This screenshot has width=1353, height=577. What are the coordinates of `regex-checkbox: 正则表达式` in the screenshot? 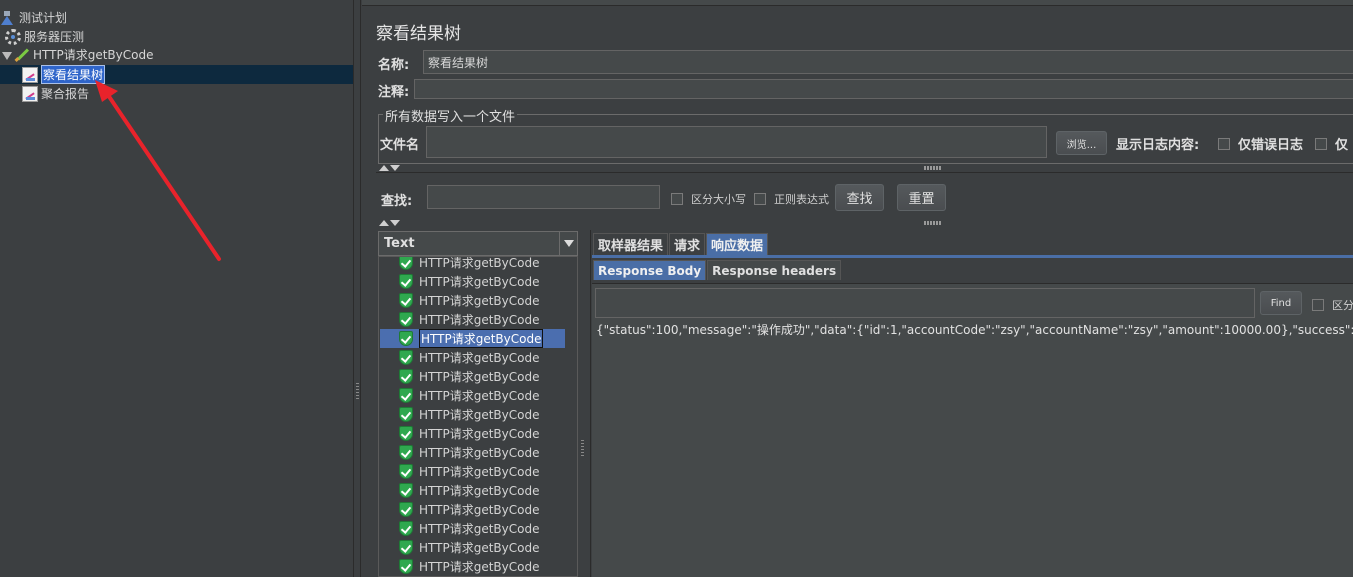 It's located at (791, 199).